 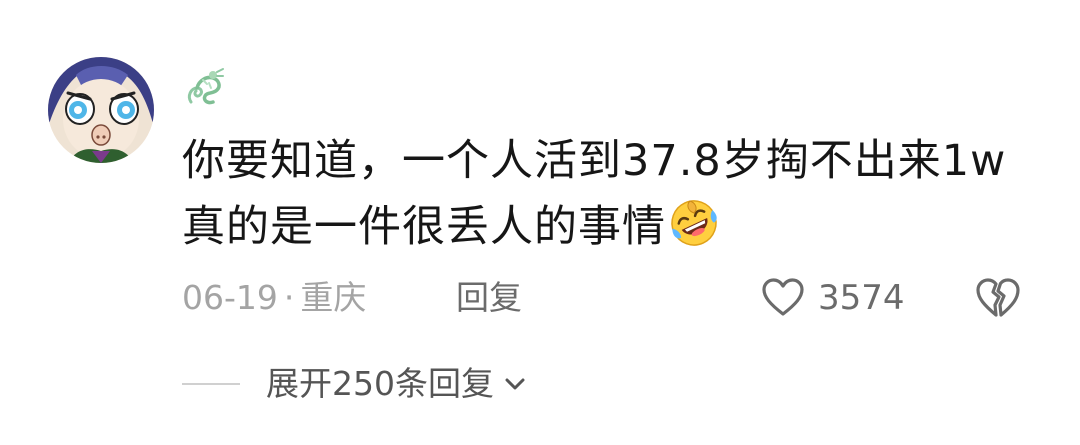 I want to click on comment-date: 06-19, so click(x=230, y=297).